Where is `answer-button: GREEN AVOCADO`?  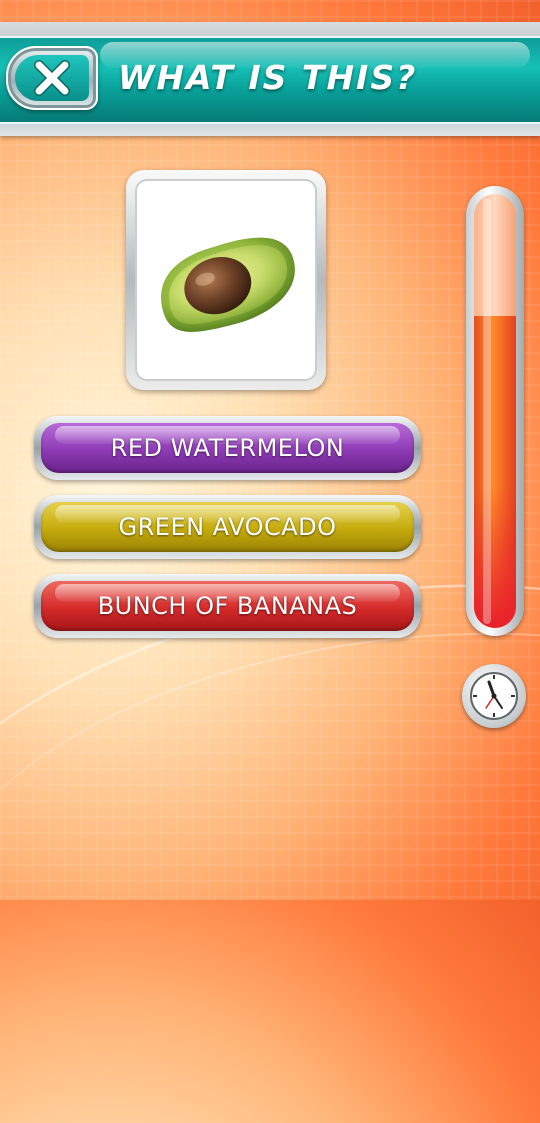 answer-button: GREEN AVOCADO is located at coordinates (227, 527).